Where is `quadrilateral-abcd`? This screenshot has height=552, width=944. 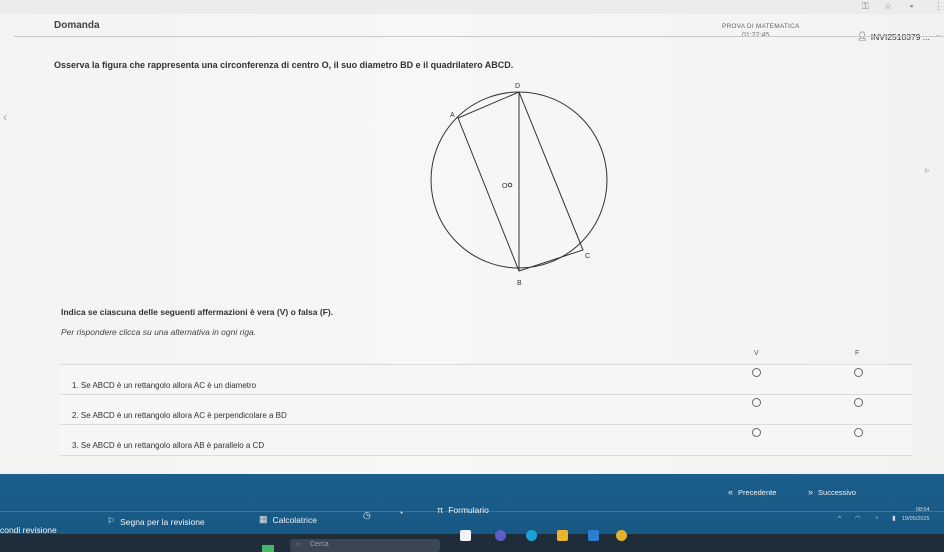
quadrilateral-abcd is located at coordinates (520, 181).